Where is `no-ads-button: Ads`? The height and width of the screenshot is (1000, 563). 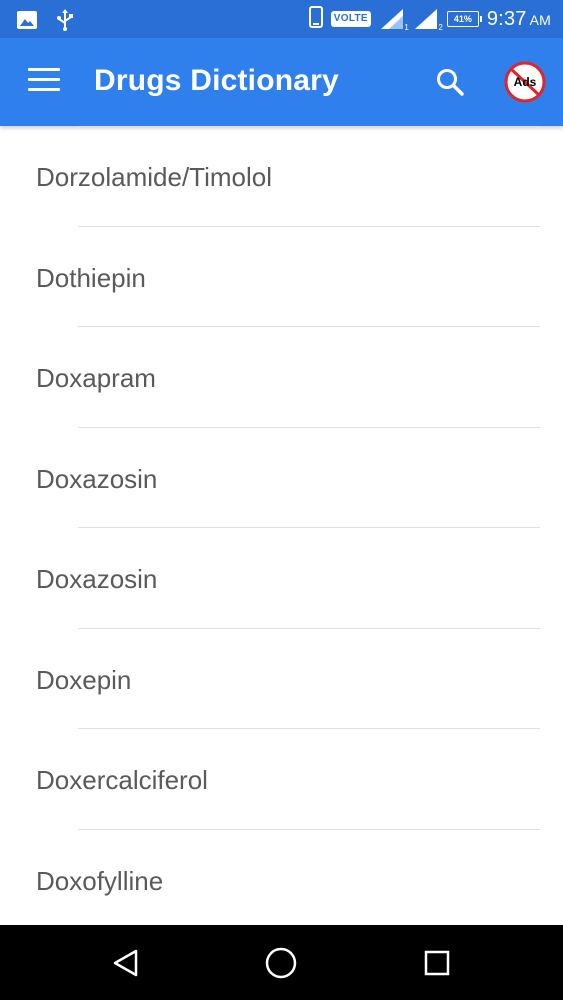 no-ads-button: Ads is located at coordinates (525, 82).